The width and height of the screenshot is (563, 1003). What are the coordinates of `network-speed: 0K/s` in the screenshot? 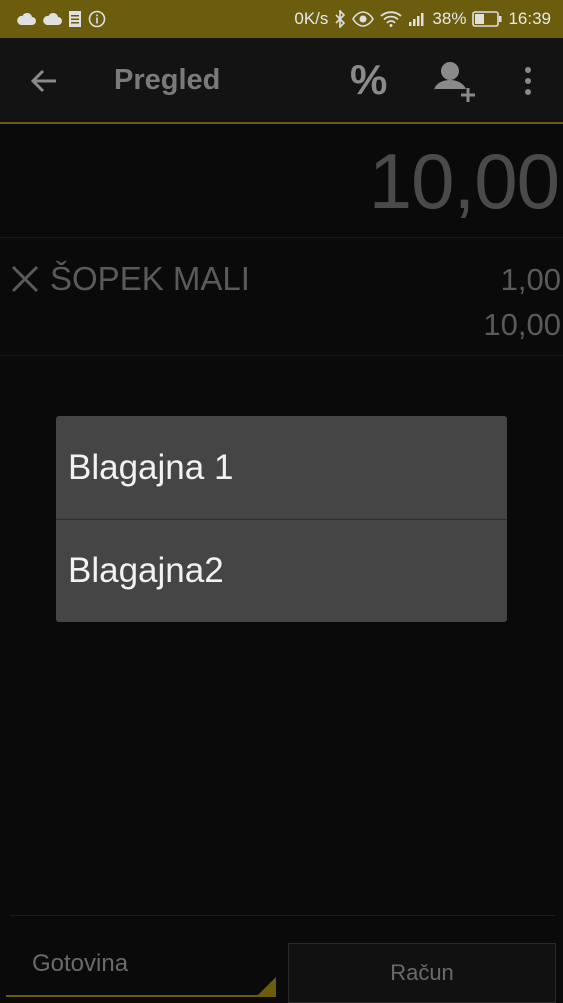 It's located at (311, 18).